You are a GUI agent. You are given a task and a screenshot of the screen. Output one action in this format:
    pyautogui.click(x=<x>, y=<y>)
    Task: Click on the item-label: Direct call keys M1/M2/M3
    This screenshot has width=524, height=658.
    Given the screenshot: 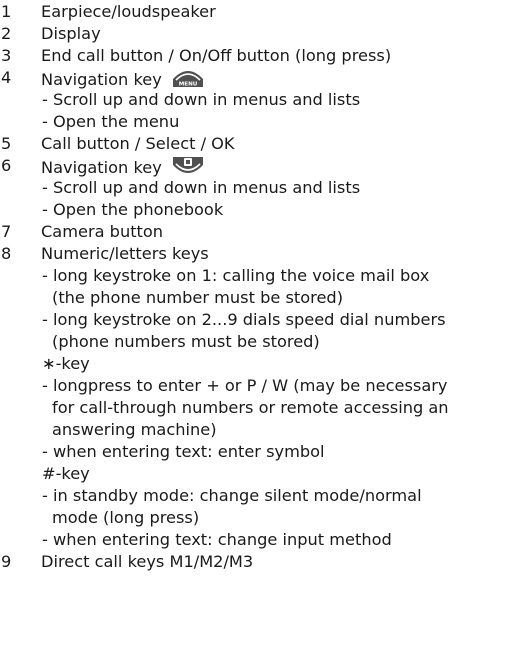 What is the action you would take?
    pyautogui.click(x=147, y=561)
    